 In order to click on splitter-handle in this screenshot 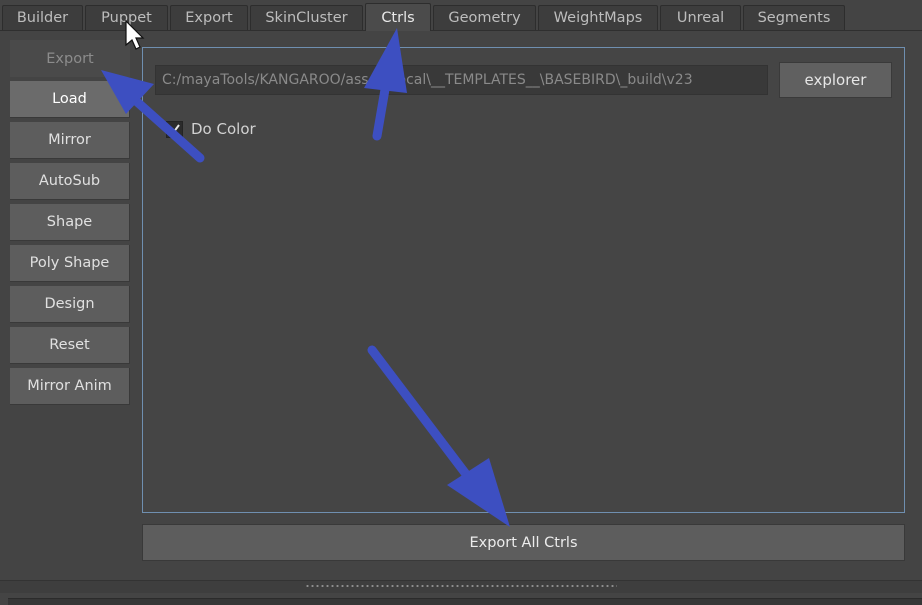, I will do `click(461, 586)`.